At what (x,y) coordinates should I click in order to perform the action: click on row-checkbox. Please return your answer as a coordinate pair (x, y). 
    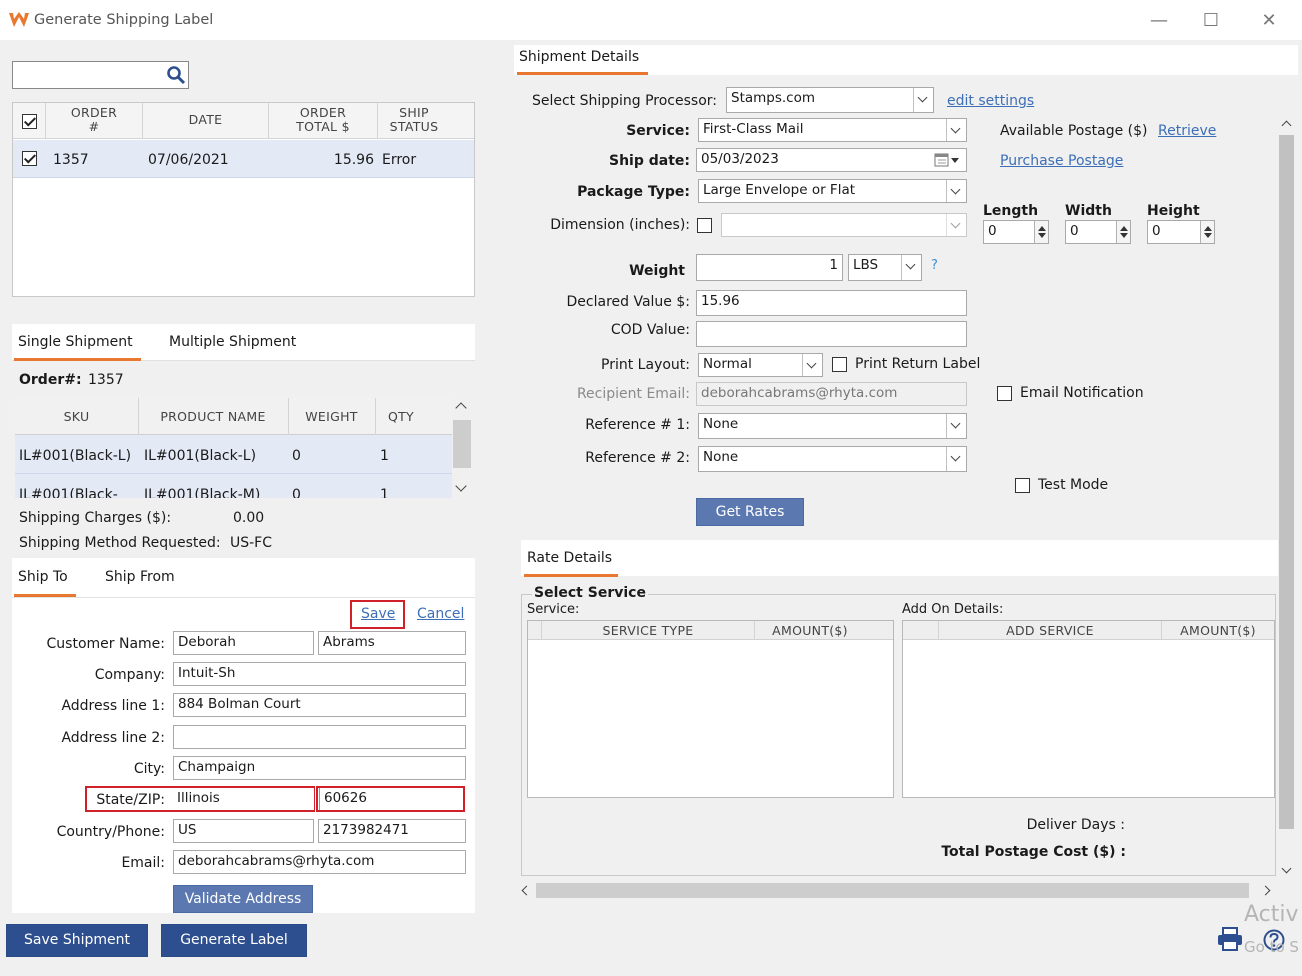
    Looking at the image, I should click on (29, 158).